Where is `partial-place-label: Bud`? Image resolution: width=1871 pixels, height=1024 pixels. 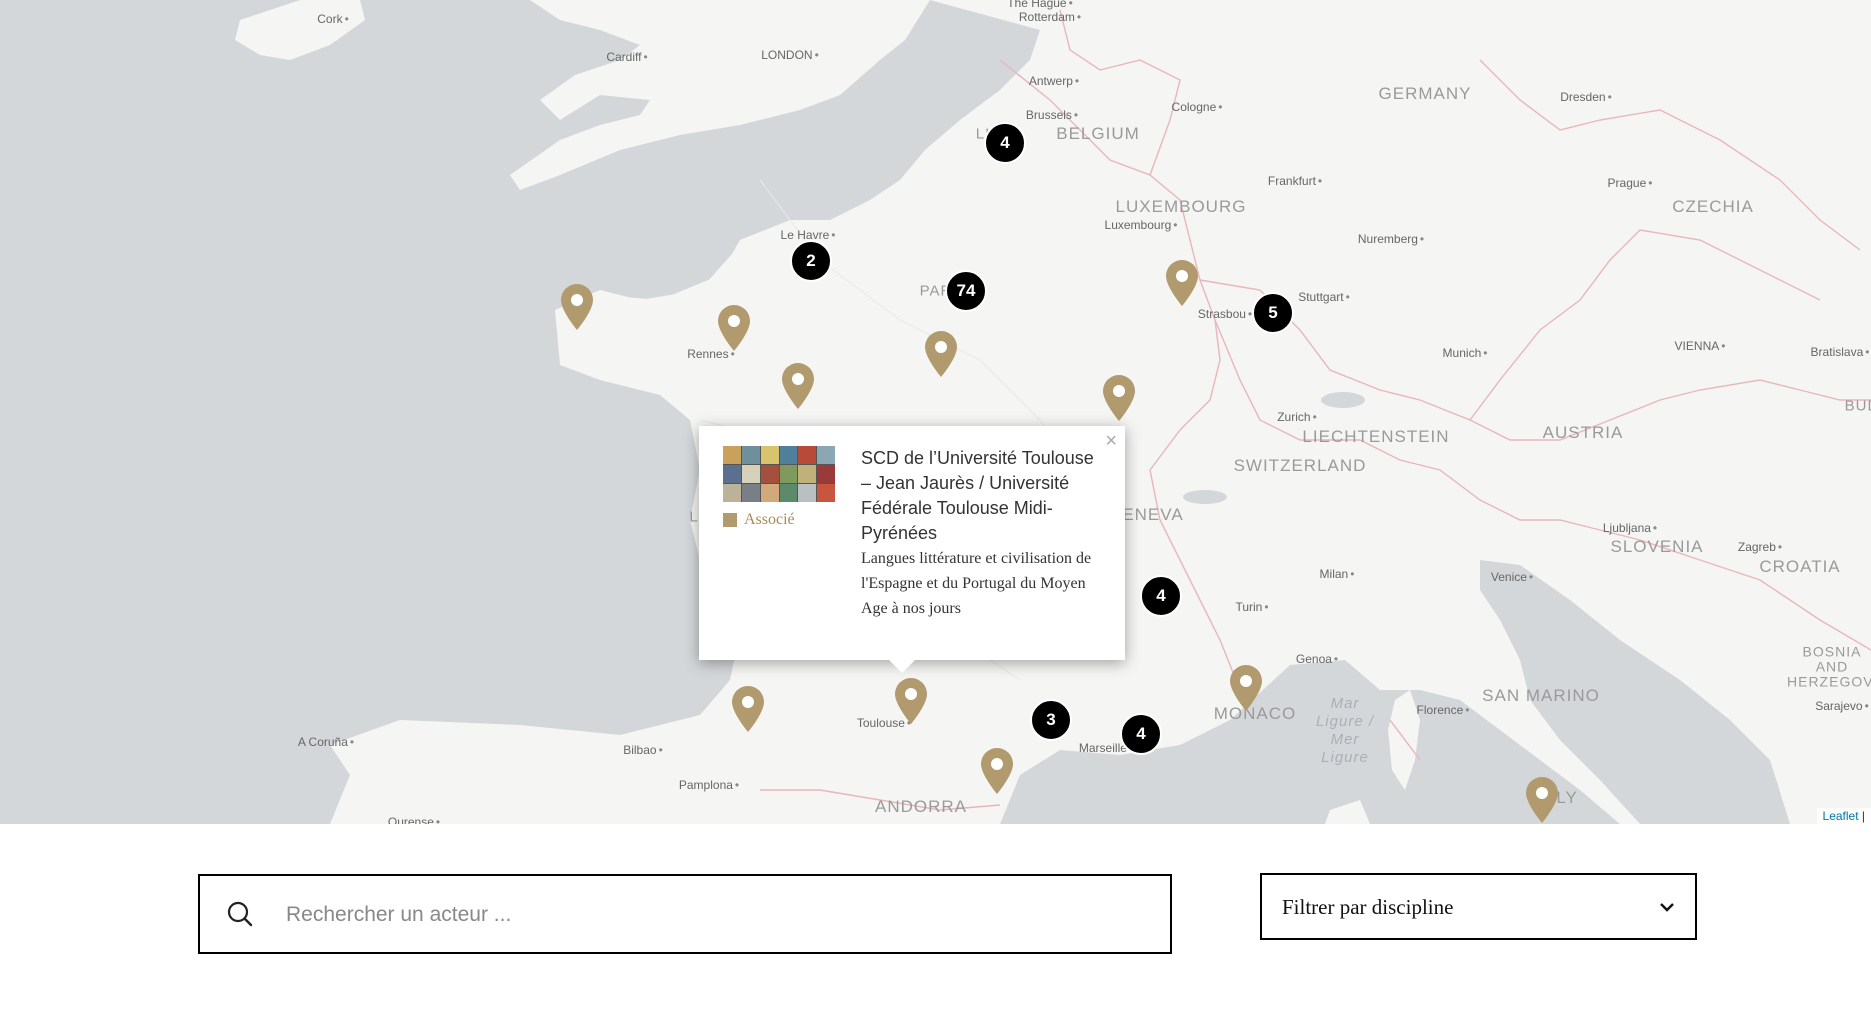
partial-place-label: Bud is located at coordinates (1857, 406).